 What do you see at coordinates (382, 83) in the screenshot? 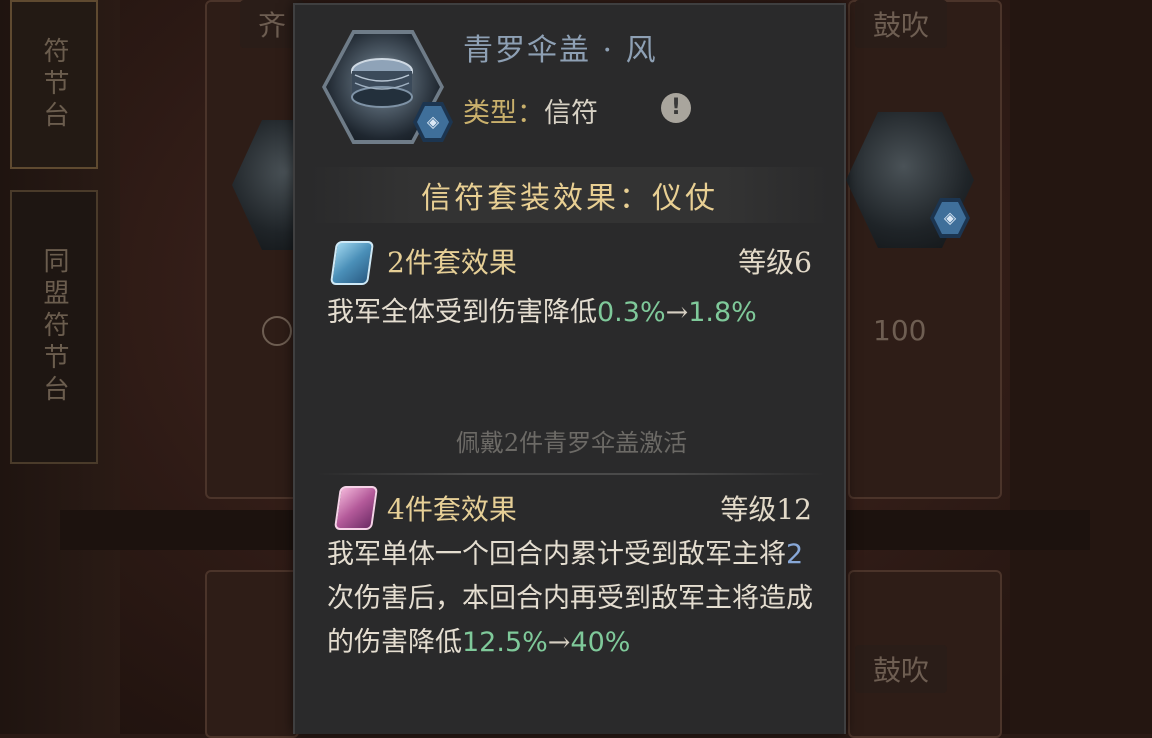
I see `umbrella-canopy-icon` at bounding box center [382, 83].